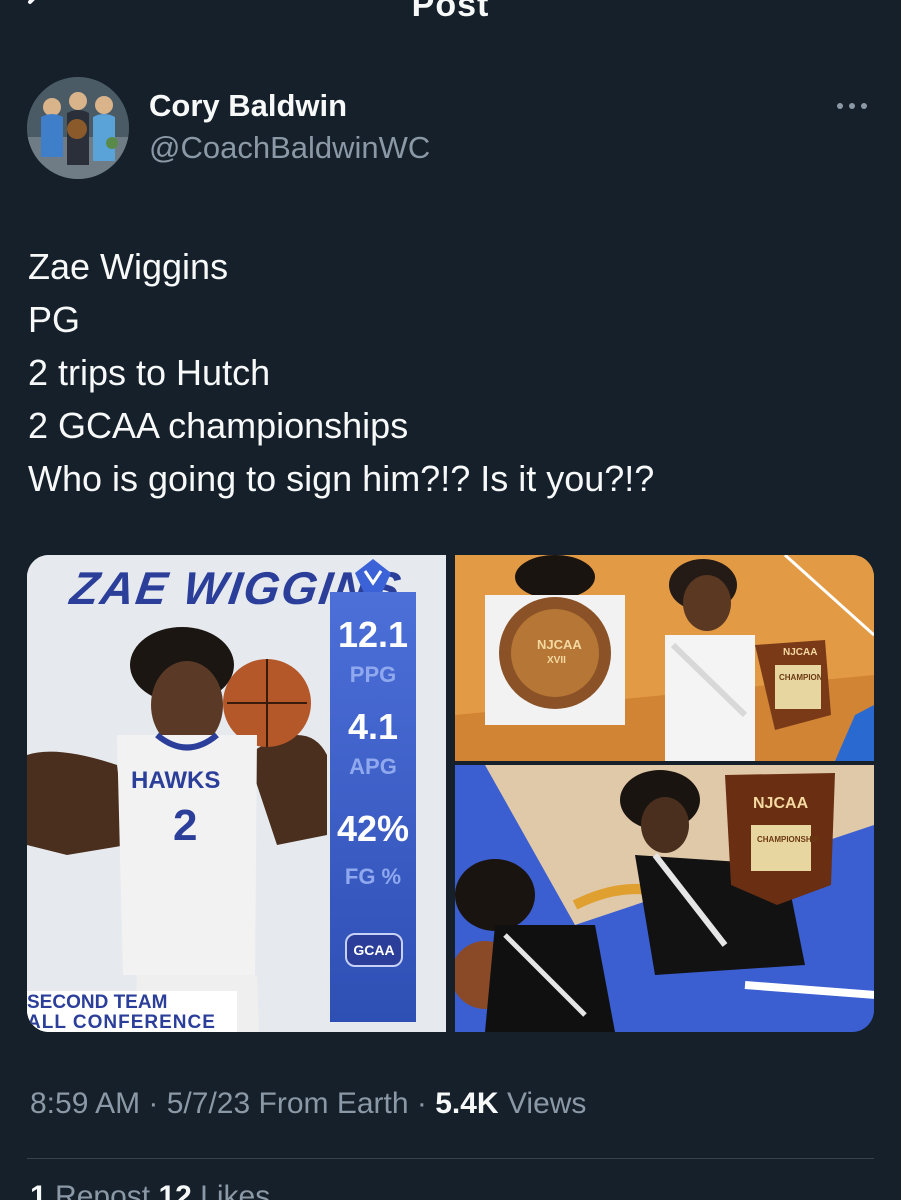  Describe the element at coordinates (78, 128) in the screenshot. I see `avatar` at that location.